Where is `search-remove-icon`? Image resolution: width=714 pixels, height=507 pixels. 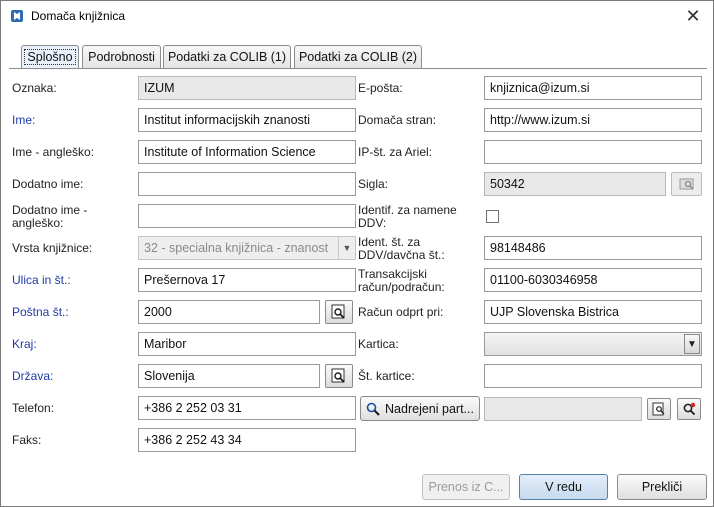 search-remove-icon is located at coordinates (689, 409).